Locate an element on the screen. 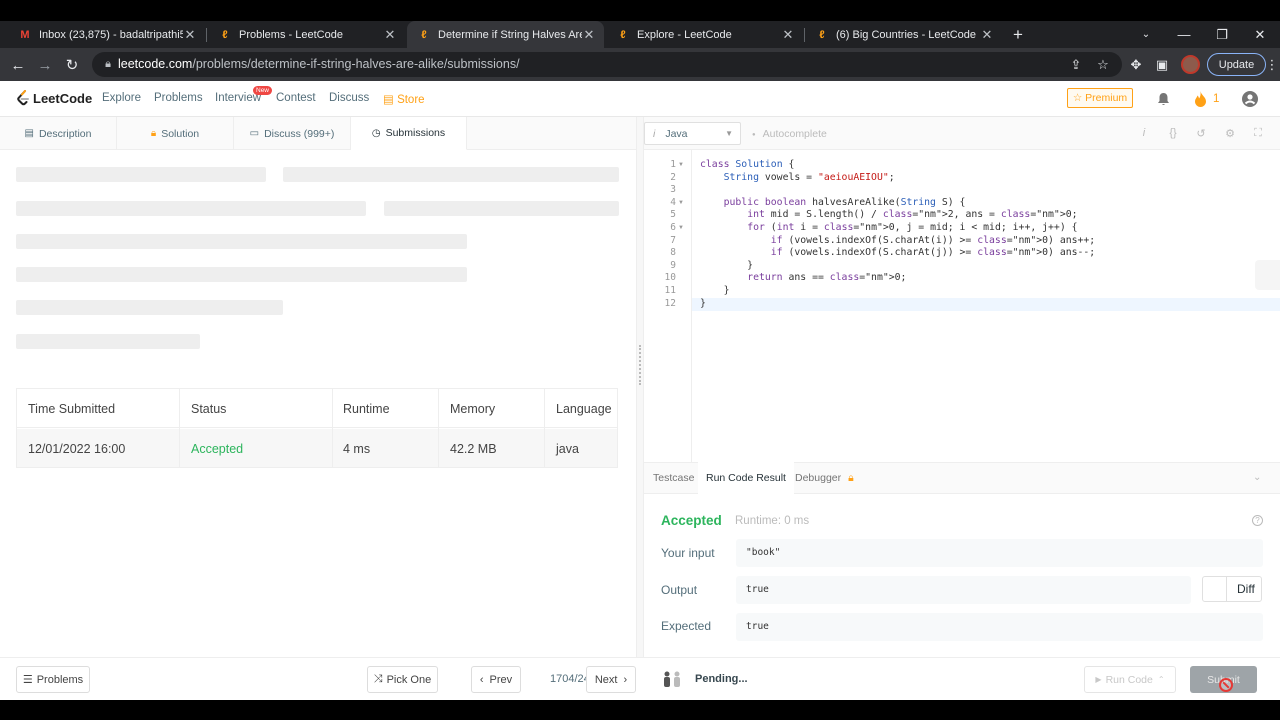 The width and height of the screenshot is (1280, 720). bell-icon is located at coordinates (1163, 98).